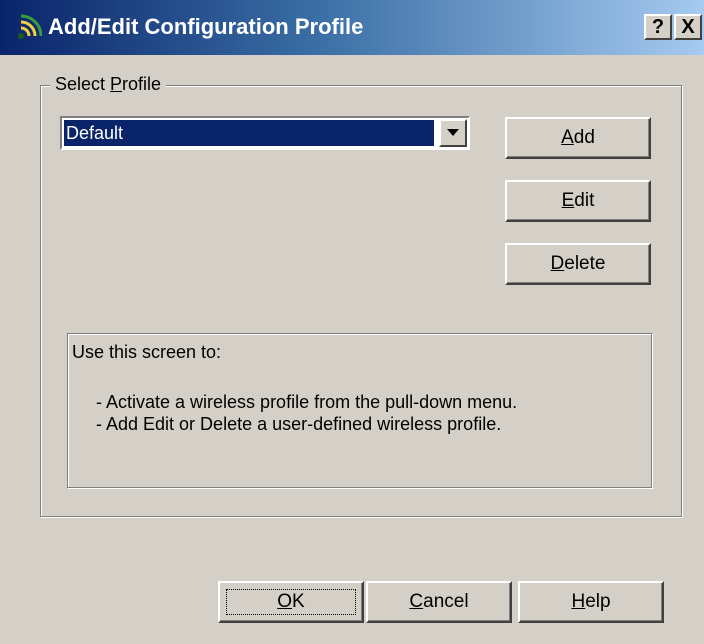 The width and height of the screenshot is (704, 644). Describe the element at coordinates (578, 201) in the screenshot. I see `edit-button: Edit` at that location.